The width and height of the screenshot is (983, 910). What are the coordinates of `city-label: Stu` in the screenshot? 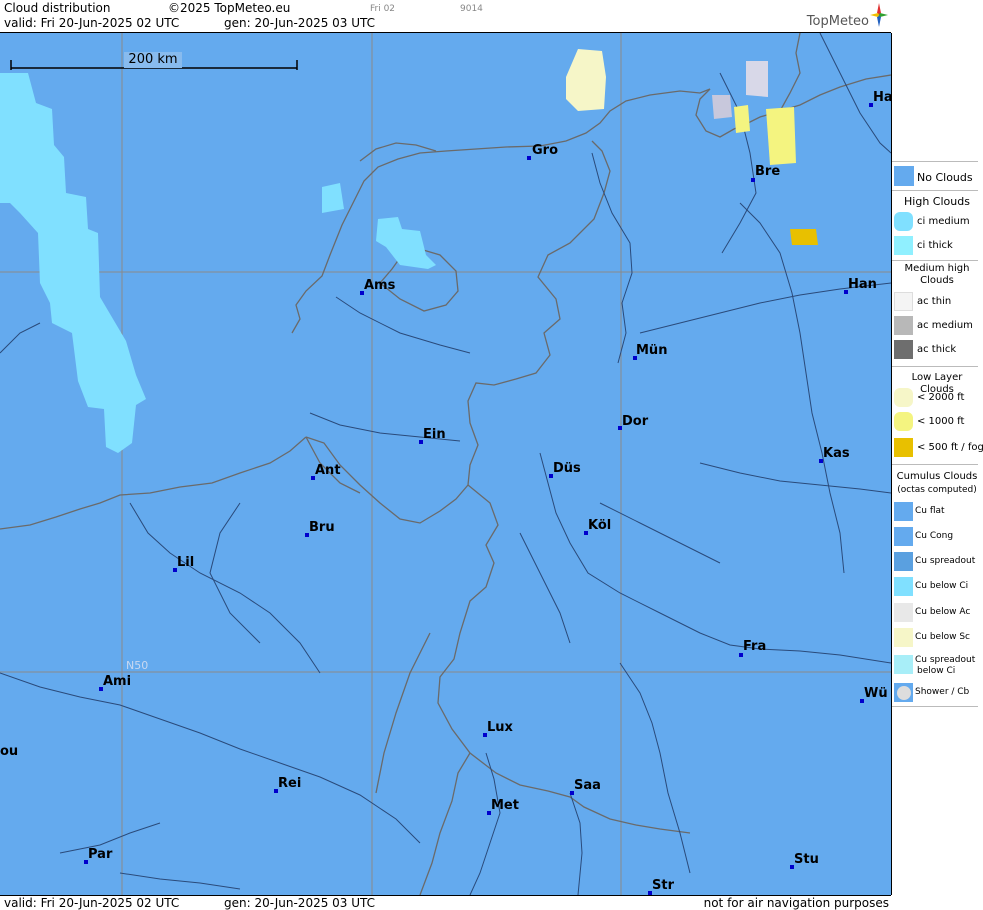 It's located at (806, 859).